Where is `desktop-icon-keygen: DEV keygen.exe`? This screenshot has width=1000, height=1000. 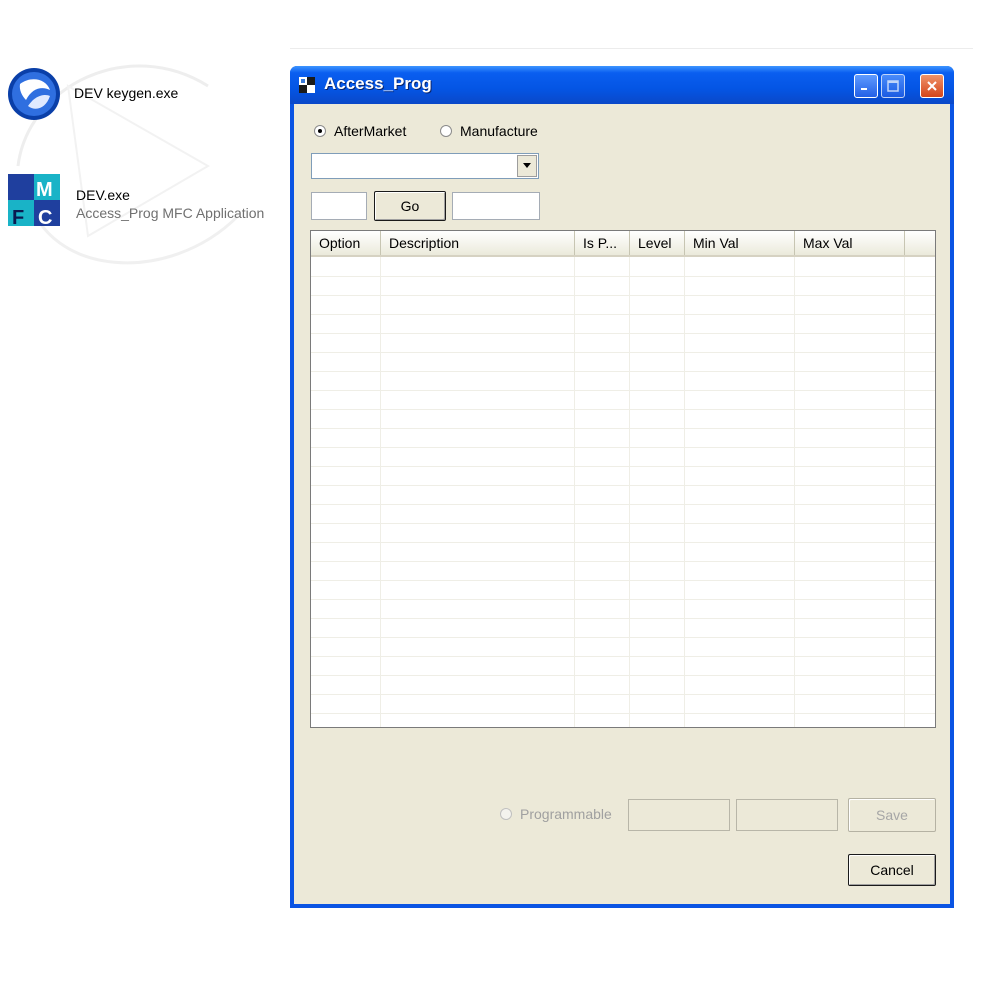 desktop-icon-keygen: DEV keygen.exe is located at coordinates (92, 94).